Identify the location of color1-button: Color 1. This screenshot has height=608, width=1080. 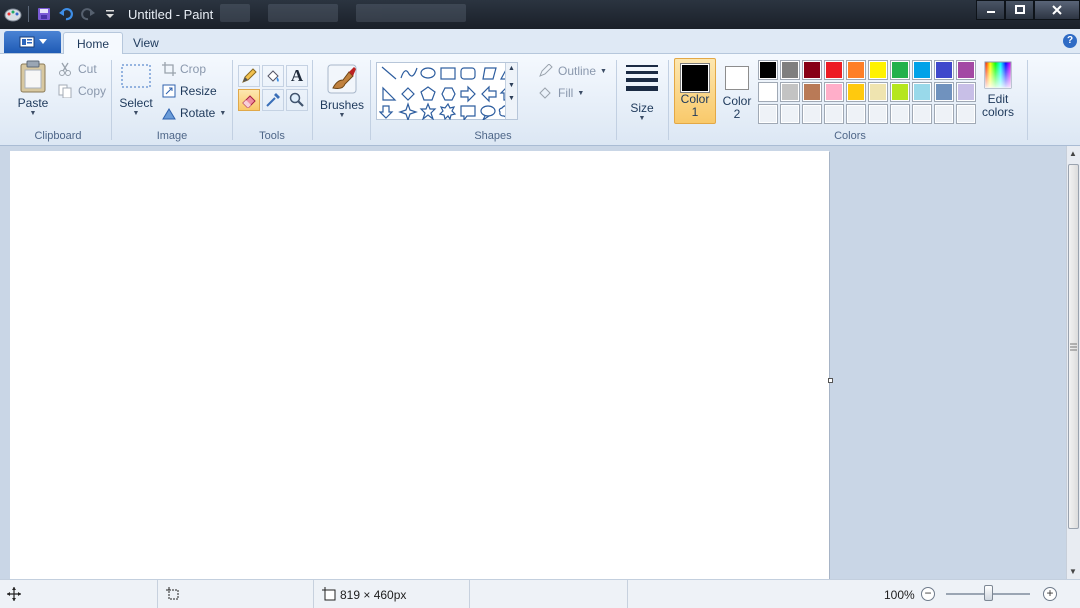
(695, 91).